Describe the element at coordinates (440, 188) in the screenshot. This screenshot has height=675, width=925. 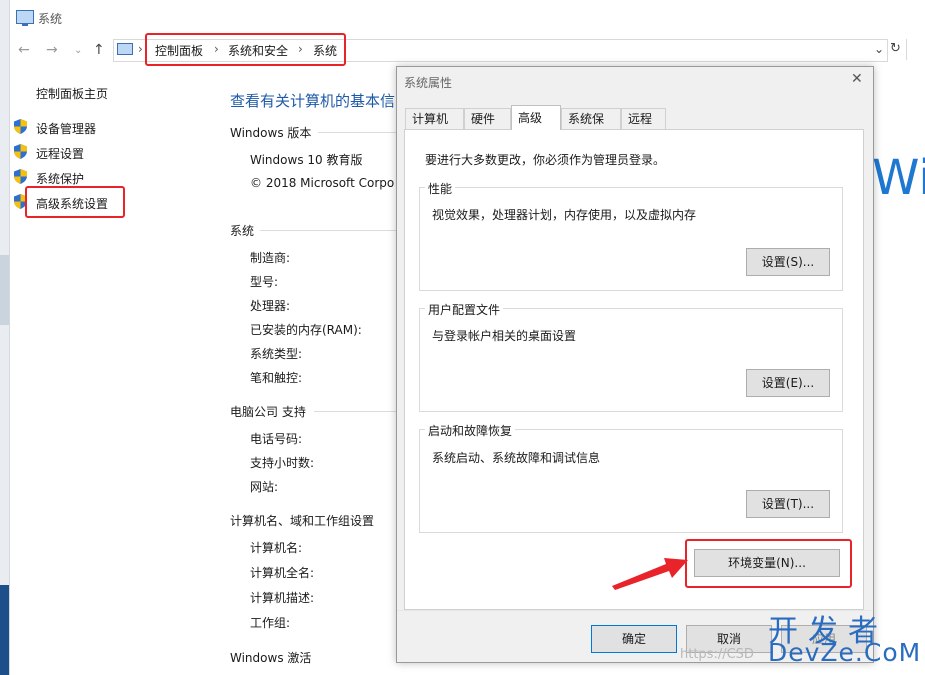
I see `performance-group-title: 性能` at that location.